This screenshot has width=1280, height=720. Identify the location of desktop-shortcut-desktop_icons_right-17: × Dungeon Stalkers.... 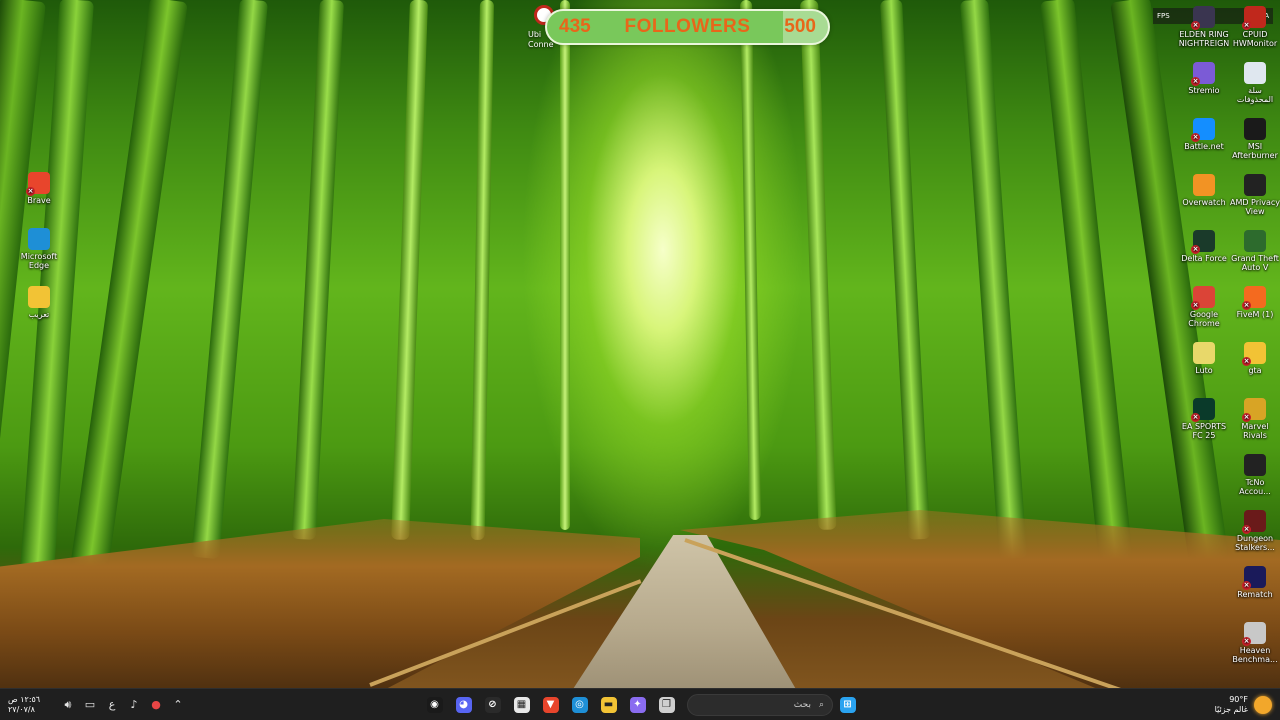
(1254, 531).